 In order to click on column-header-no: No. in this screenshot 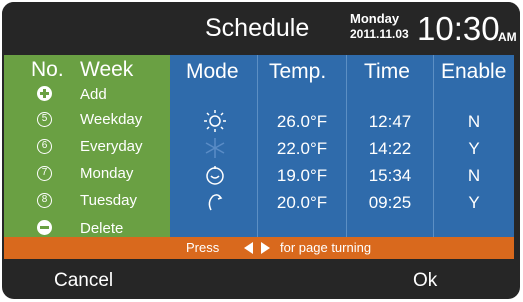, I will do `click(47, 69)`.